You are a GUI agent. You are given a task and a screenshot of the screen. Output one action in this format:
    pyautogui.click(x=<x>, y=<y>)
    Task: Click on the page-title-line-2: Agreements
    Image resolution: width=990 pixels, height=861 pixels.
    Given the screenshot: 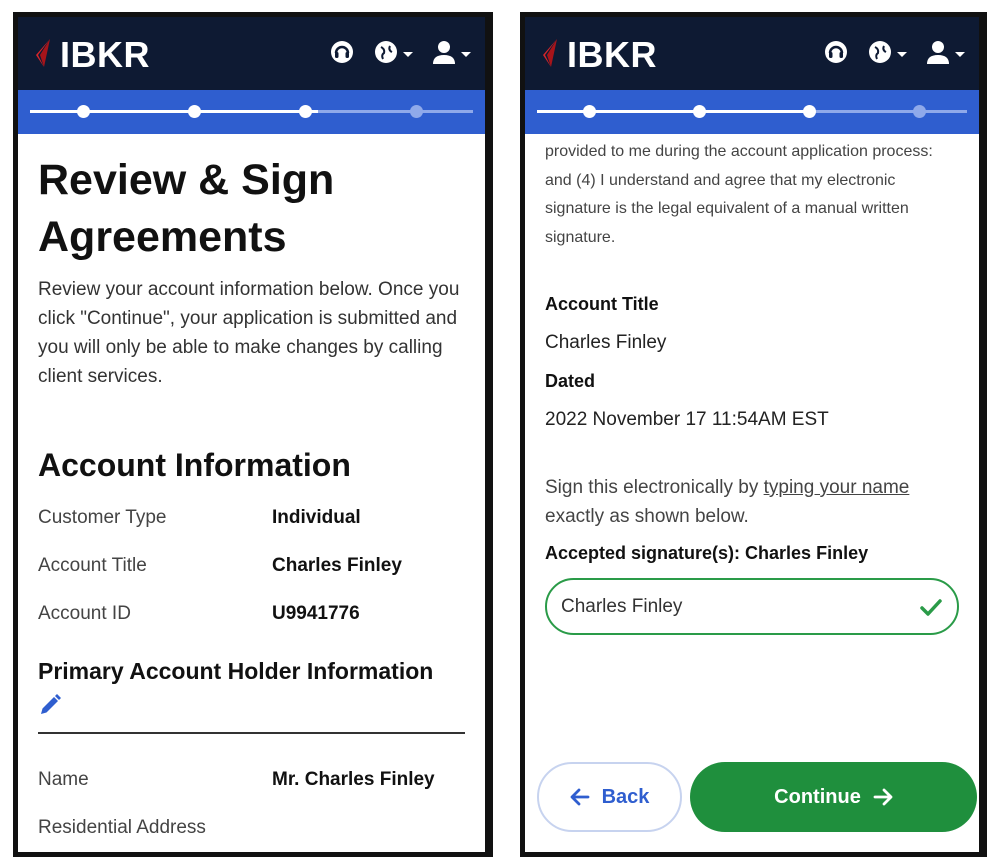 What is the action you would take?
    pyautogui.click(x=162, y=237)
    